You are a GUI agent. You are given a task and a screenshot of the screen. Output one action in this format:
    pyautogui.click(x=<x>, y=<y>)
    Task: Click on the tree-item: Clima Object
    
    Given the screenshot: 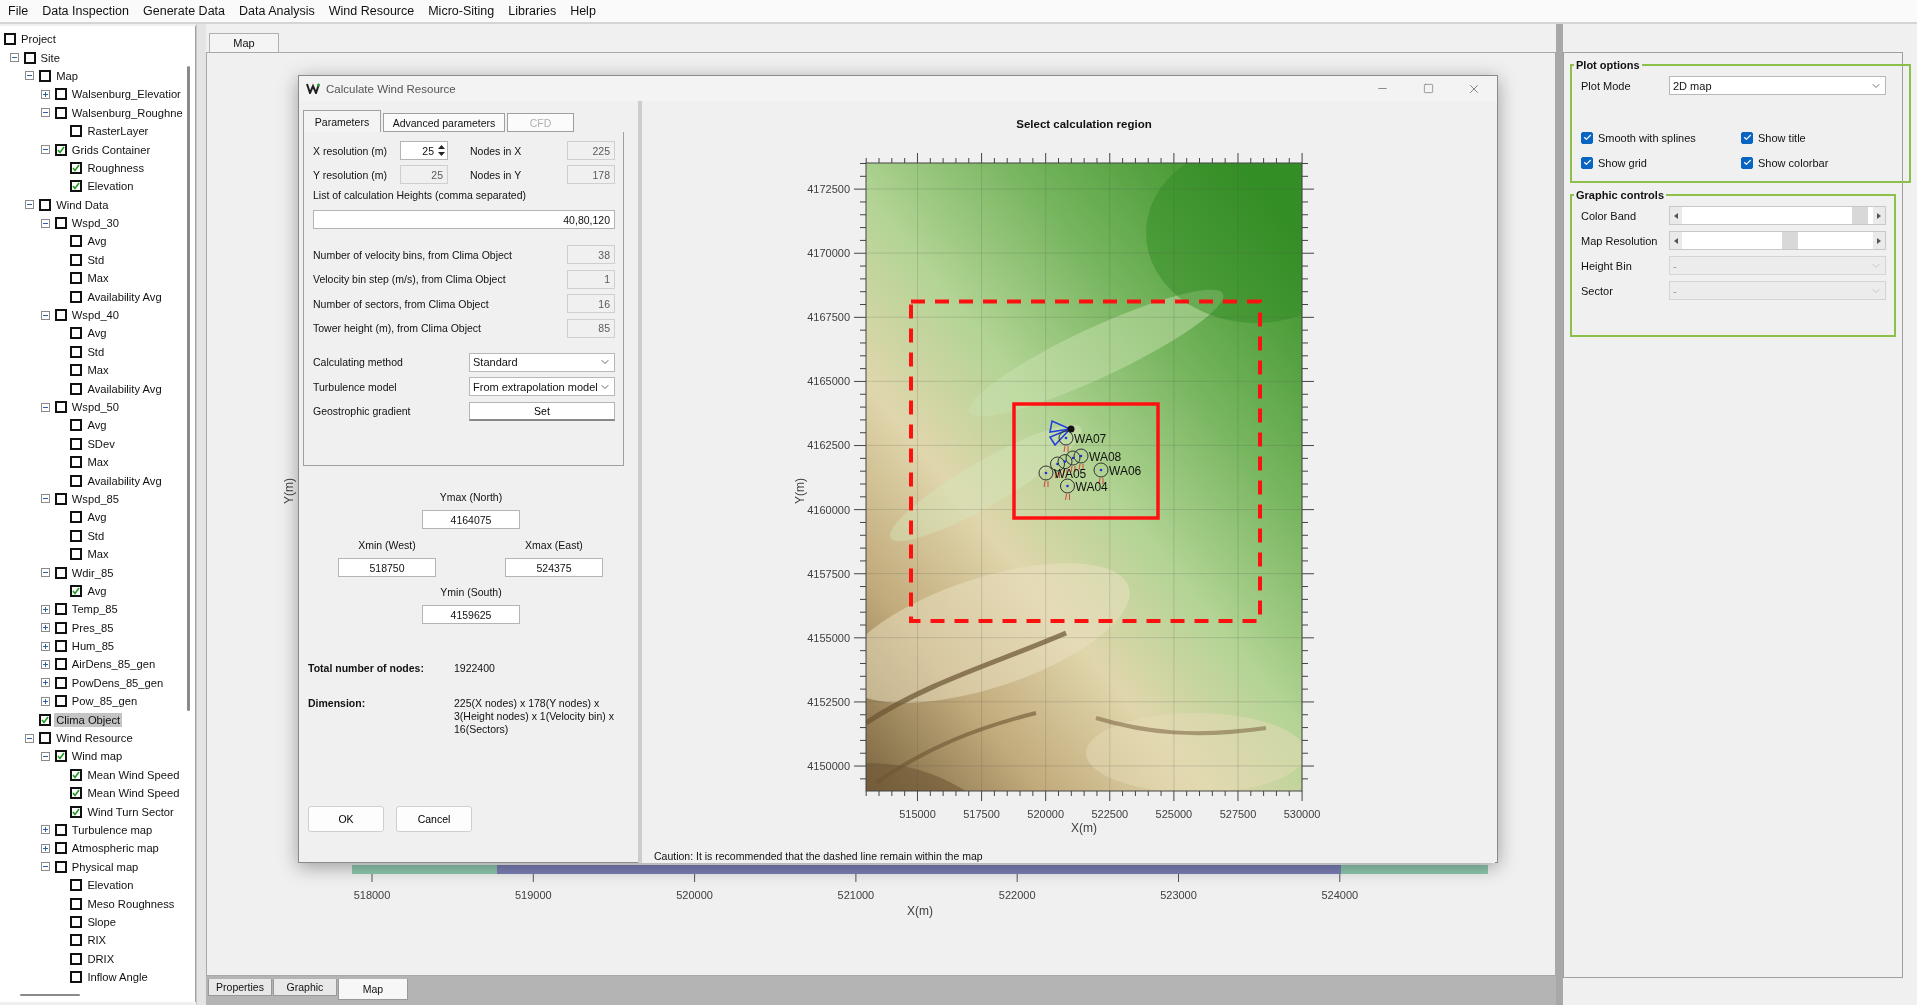 What is the action you would take?
    pyautogui.click(x=88, y=719)
    